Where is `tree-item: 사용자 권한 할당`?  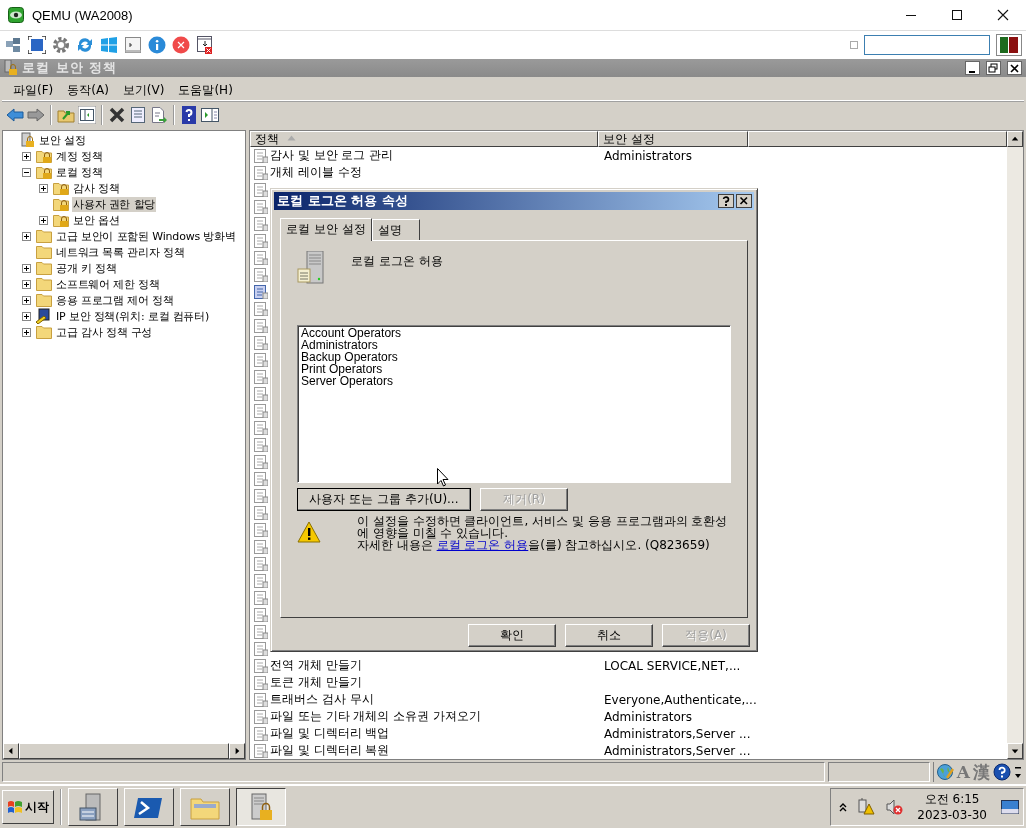 tree-item: 사용자 권한 할당 is located at coordinates (114, 204).